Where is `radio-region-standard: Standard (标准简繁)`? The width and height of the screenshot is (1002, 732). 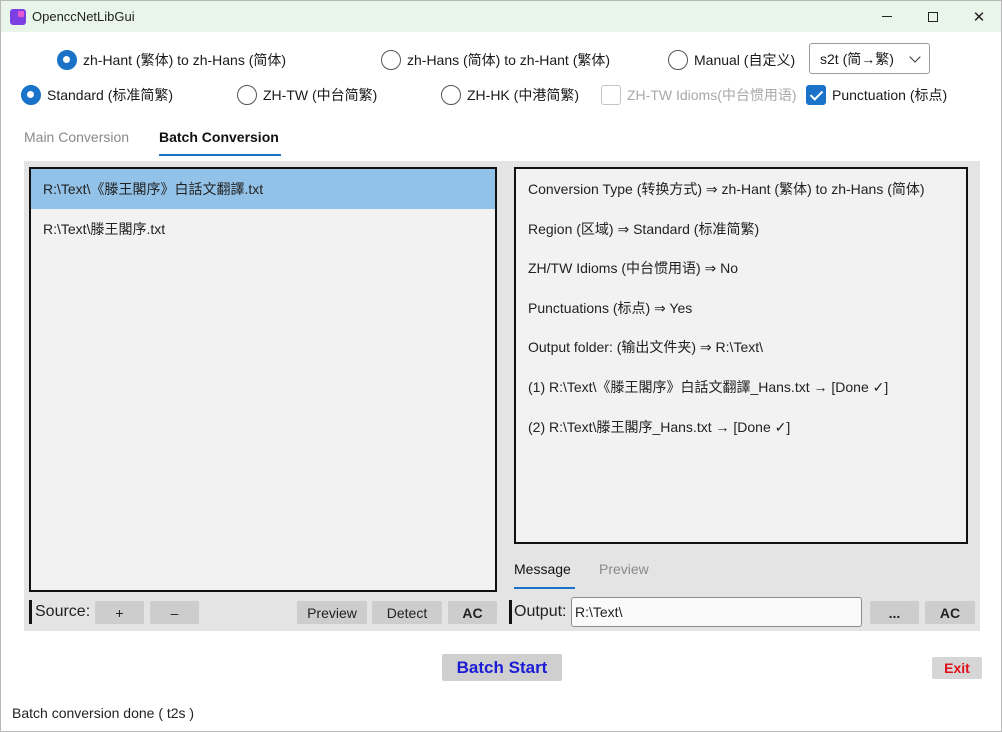
radio-region-standard: Standard (标准简繁) is located at coordinates (97, 95).